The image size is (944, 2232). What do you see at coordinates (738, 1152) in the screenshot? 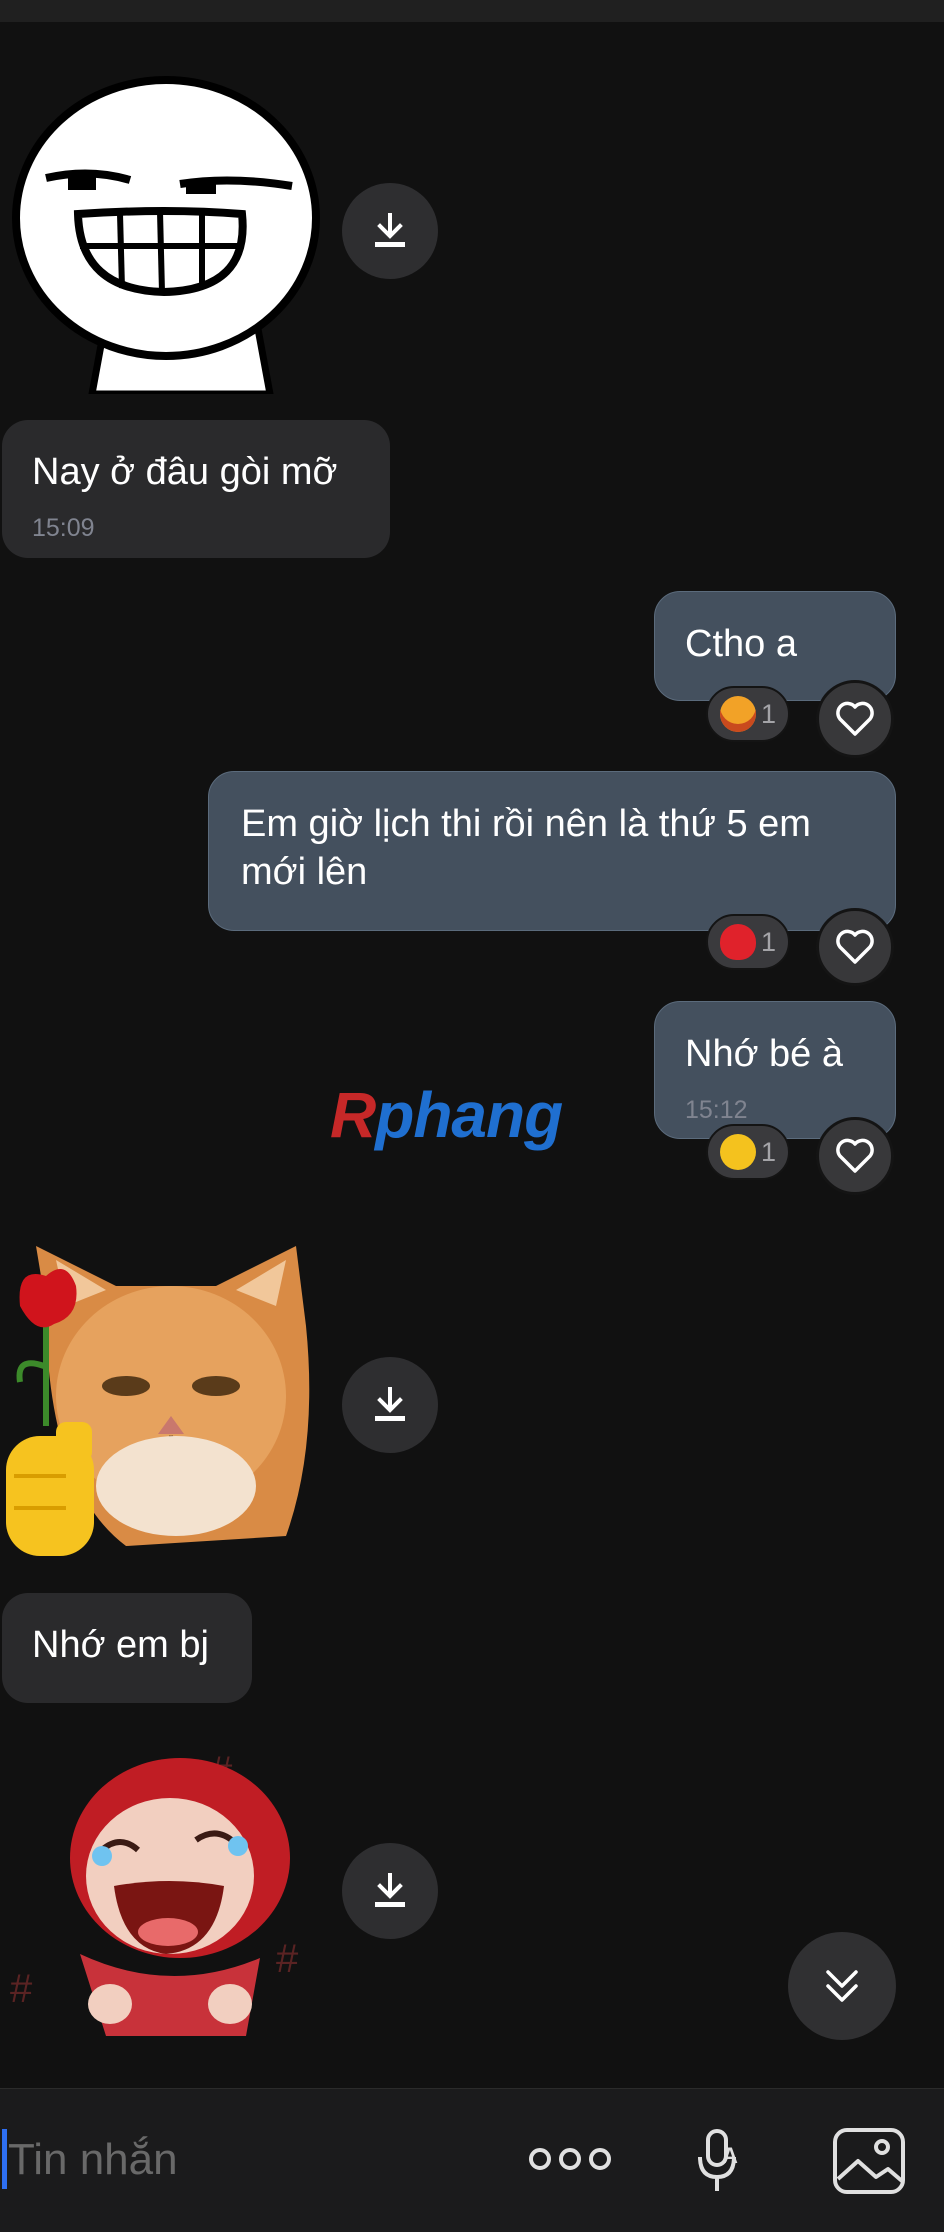
I see `dizzy-face-emoji-icon` at bounding box center [738, 1152].